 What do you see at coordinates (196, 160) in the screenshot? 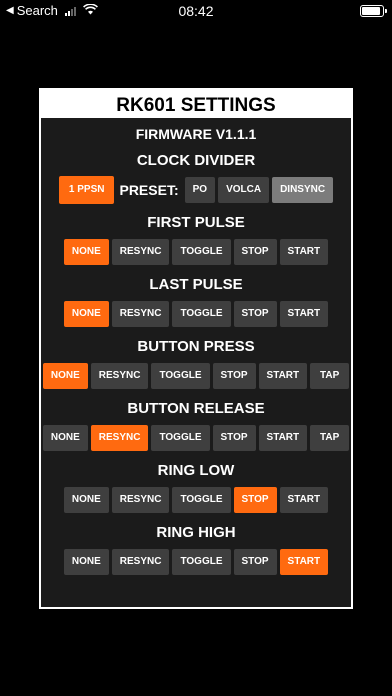
I see `section-title: CLOCK DIVIDER` at bounding box center [196, 160].